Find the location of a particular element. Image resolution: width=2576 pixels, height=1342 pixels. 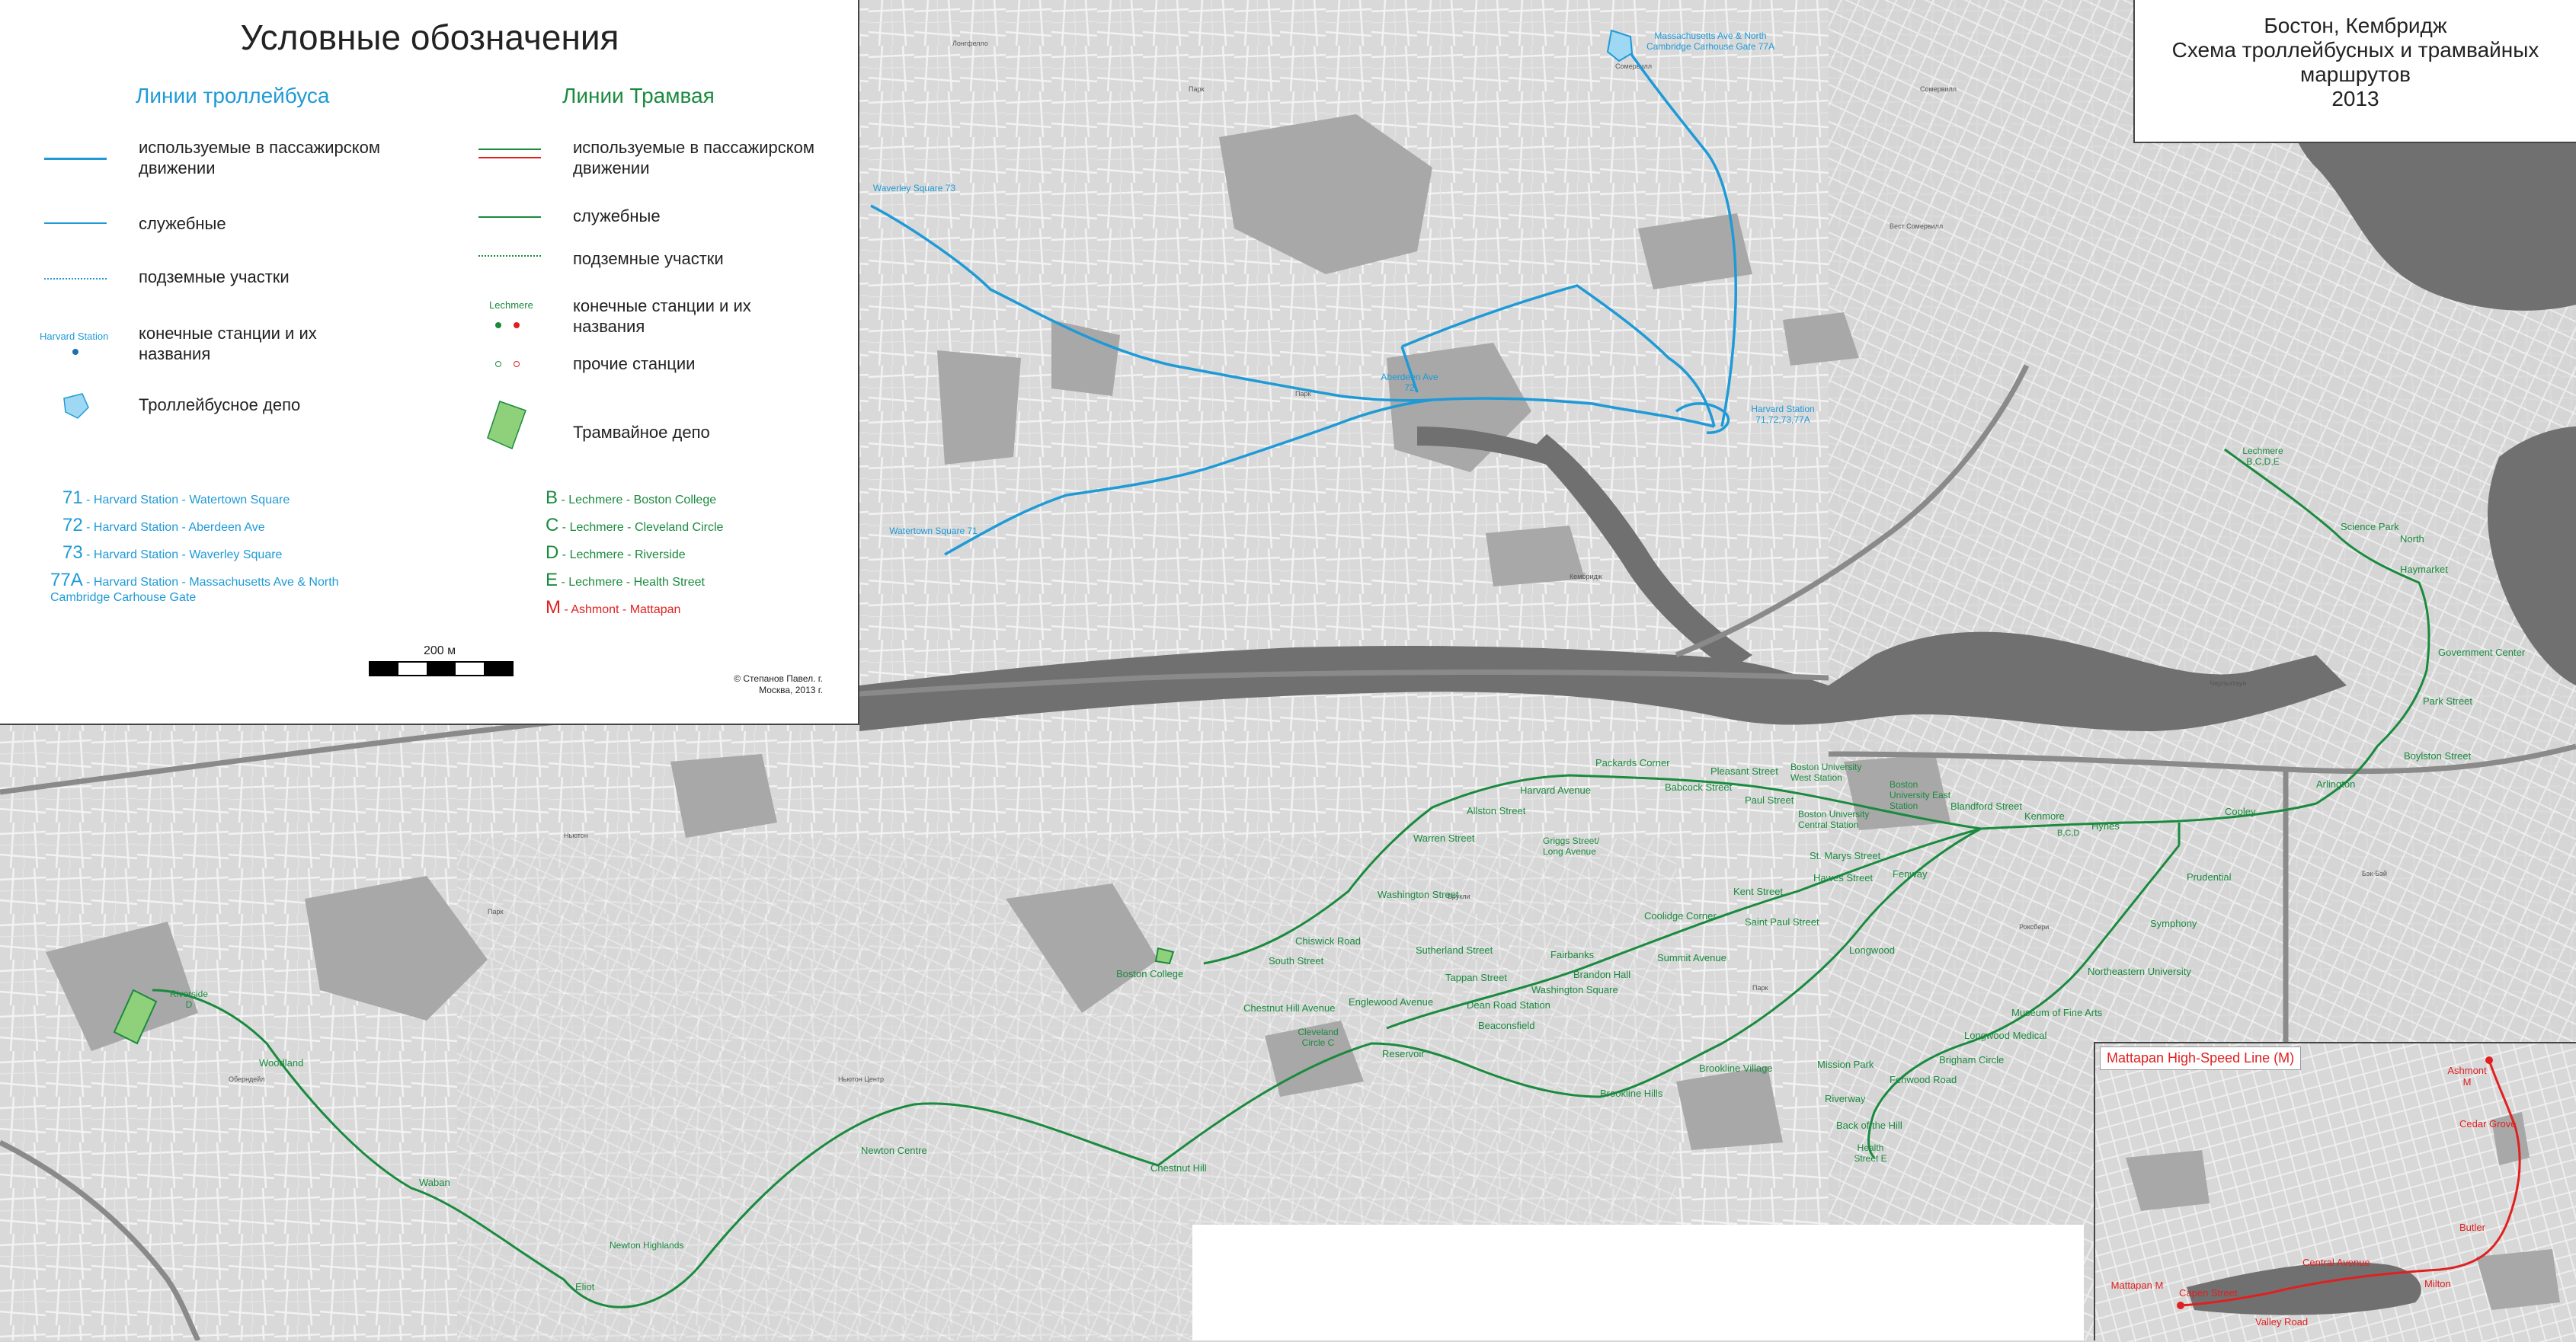

tram-station-label: Longwood Medical is located at coordinates (2005, 1035).